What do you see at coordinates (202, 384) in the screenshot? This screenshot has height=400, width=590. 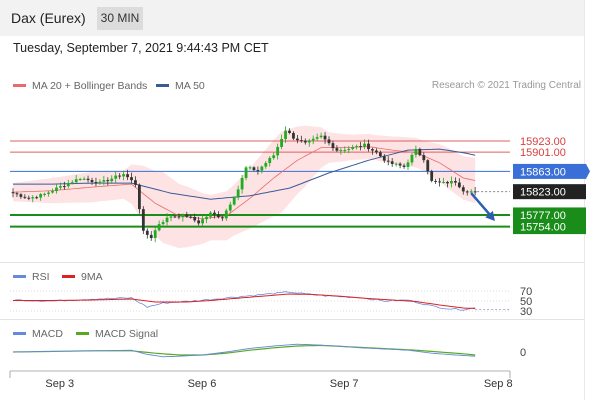 I see `x-tick-label-1: Sep 6` at bounding box center [202, 384].